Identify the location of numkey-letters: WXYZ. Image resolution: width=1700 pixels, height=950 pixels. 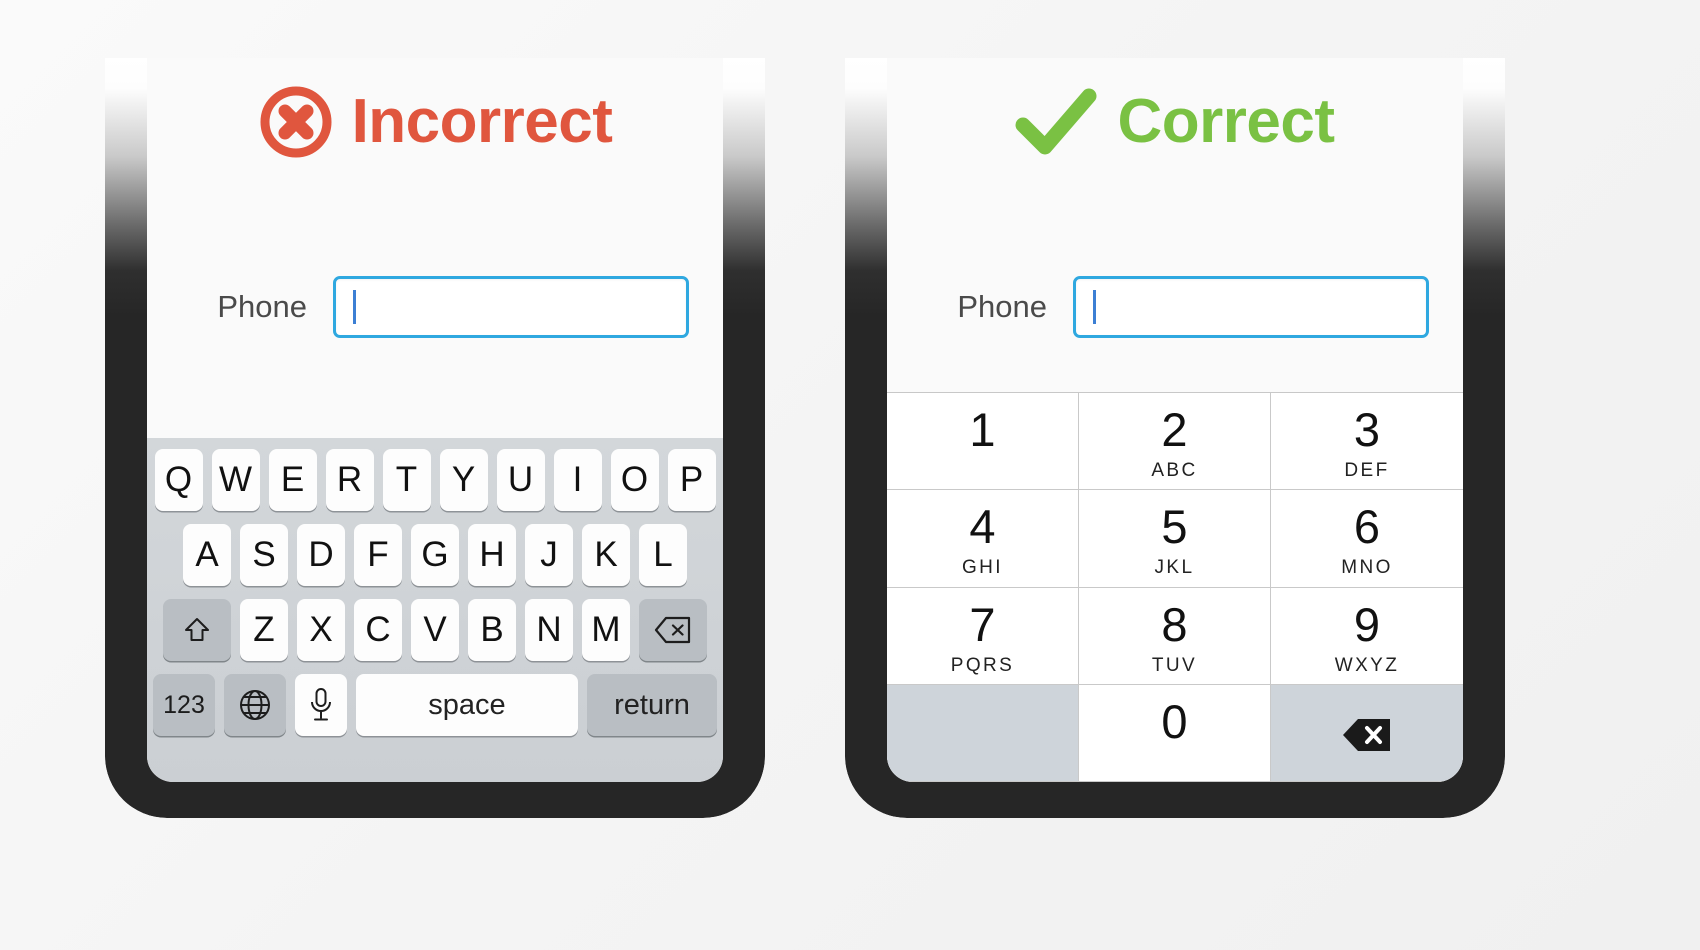
(1367, 665).